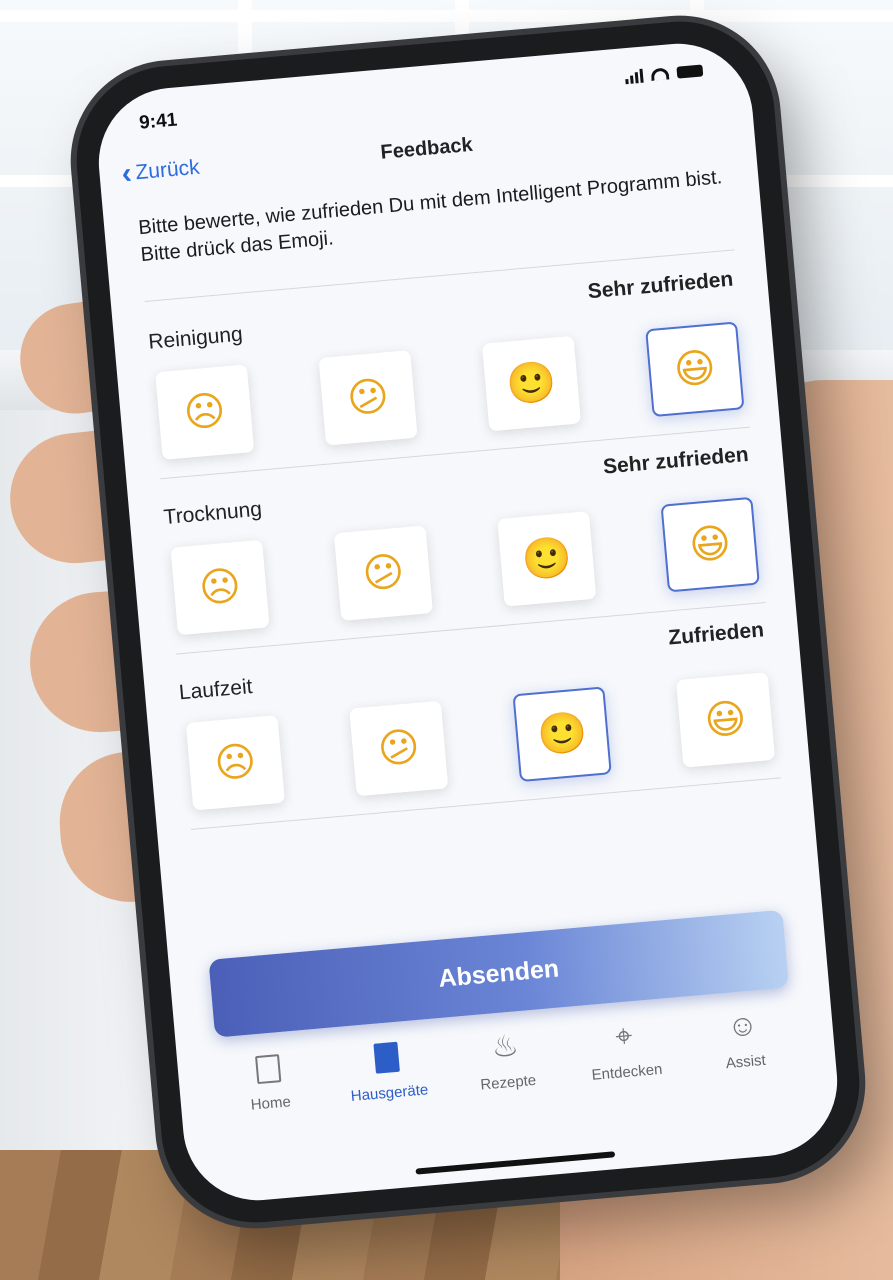 This screenshot has width=893, height=1280. I want to click on home-indicator, so click(515, 1163).